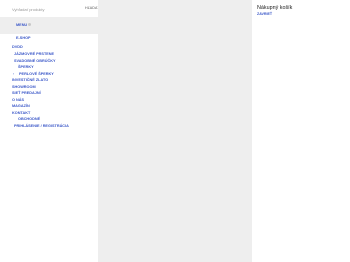 The width and height of the screenshot is (350, 262). Describe the element at coordinates (21, 106) in the screenshot. I see `nav-item-magazin: MAGAZÍN` at that location.